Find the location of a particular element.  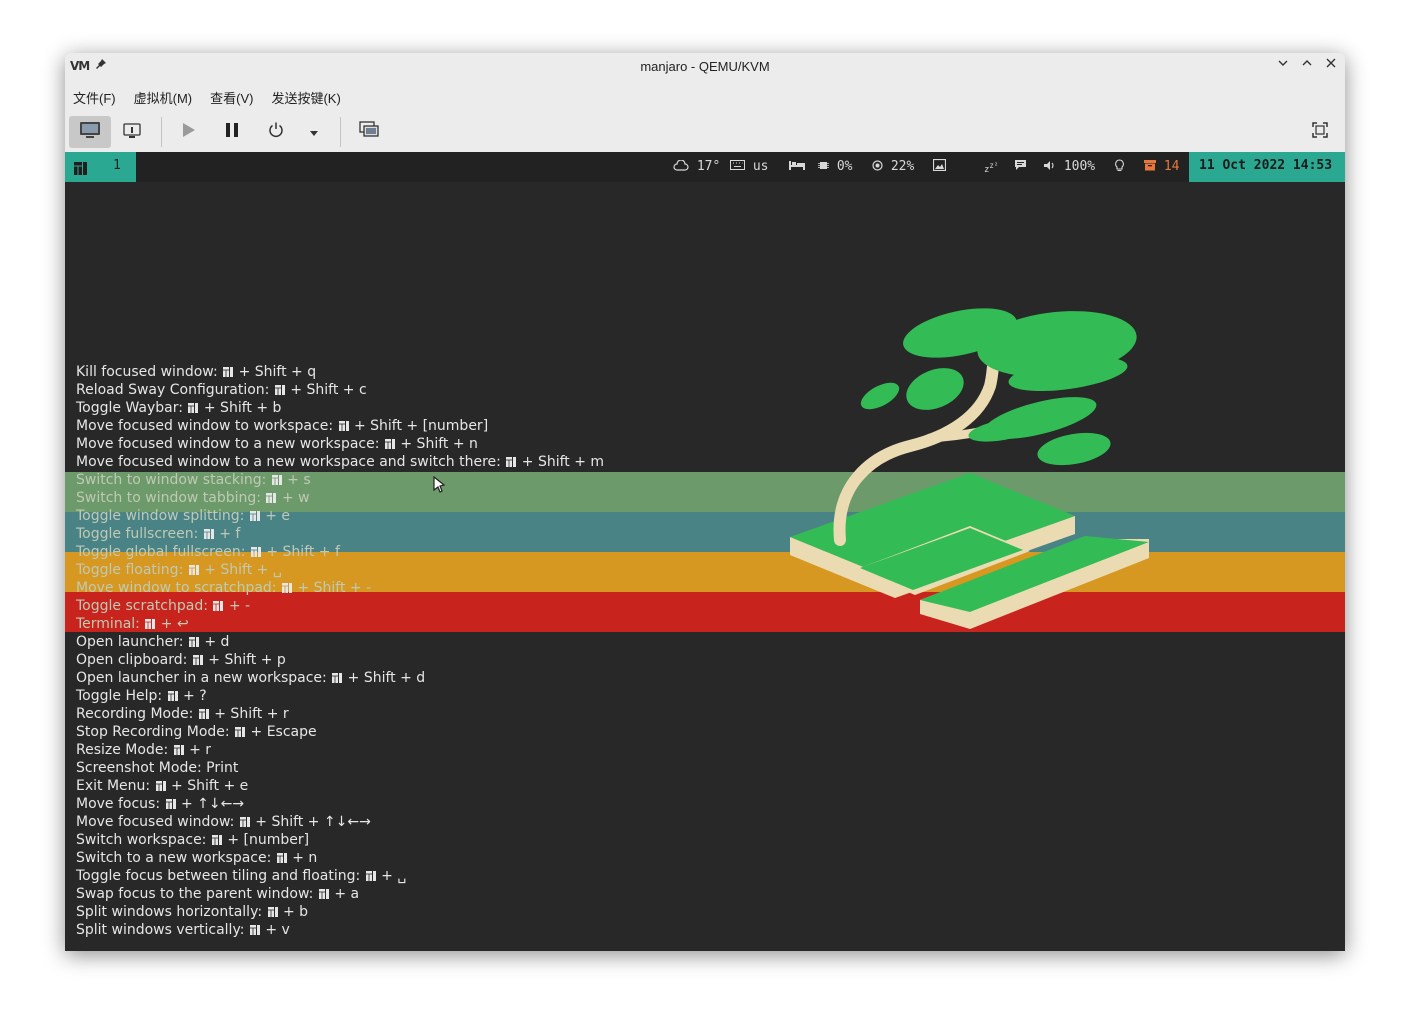

keybinding-keys: + w is located at coordinates (295, 498).